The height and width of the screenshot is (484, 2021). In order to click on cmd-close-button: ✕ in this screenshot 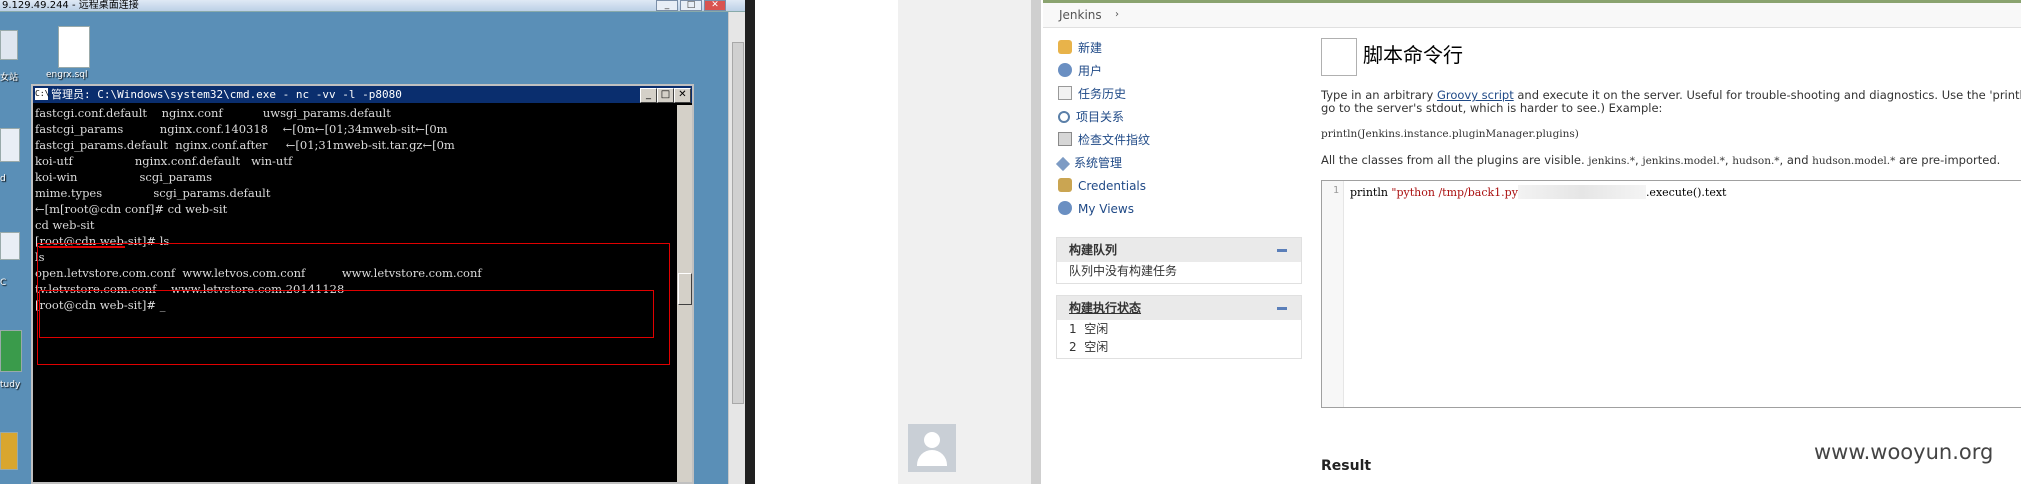, I will do `click(682, 95)`.